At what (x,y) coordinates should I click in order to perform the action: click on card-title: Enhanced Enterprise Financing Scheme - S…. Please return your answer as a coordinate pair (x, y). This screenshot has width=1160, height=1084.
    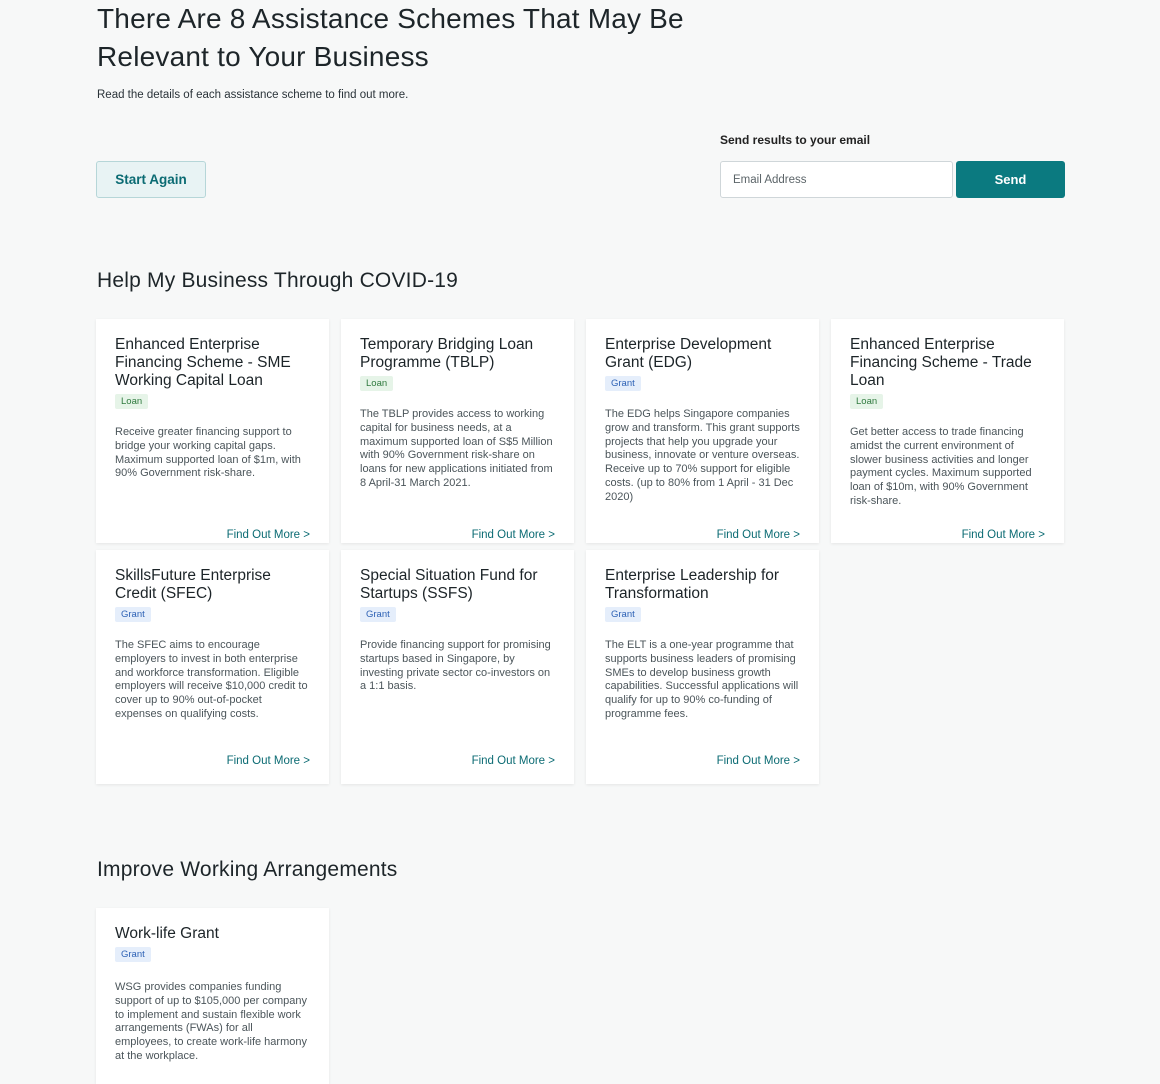
    Looking at the image, I should click on (203, 362).